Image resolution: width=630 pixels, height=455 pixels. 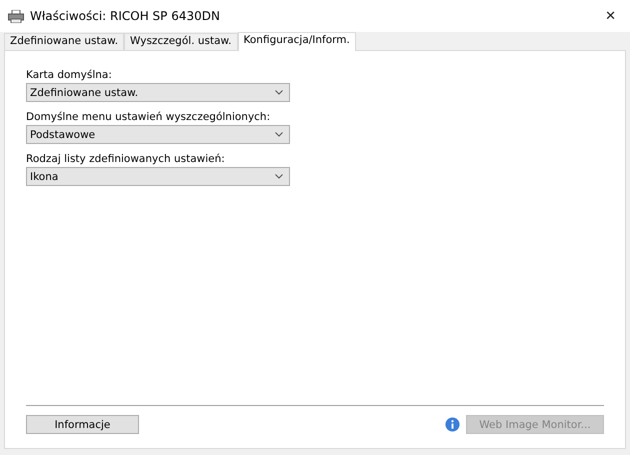 What do you see at coordinates (69, 75) in the screenshot?
I see `field-label: Karta domyślna:` at bounding box center [69, 75].